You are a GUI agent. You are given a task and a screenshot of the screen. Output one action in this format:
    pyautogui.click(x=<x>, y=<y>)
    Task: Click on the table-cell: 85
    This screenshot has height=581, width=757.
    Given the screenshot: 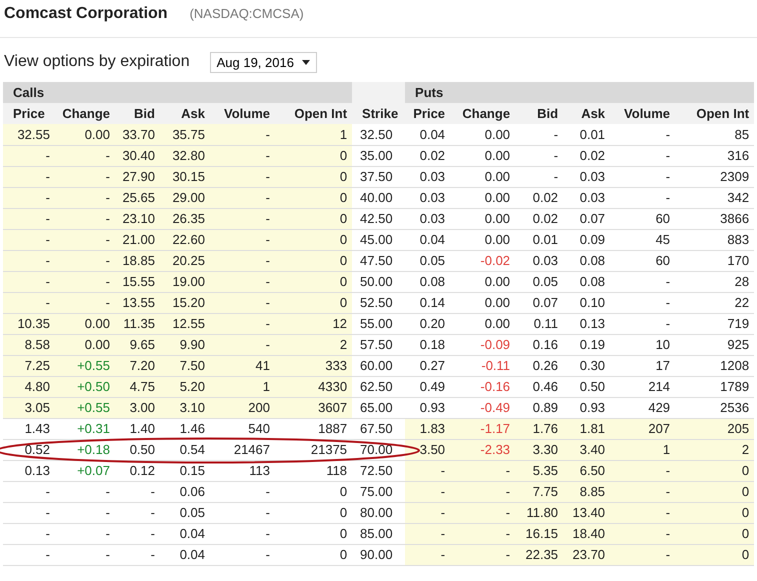 What is the action you would take?
    pyautogui.click(x=714, y=134)
    